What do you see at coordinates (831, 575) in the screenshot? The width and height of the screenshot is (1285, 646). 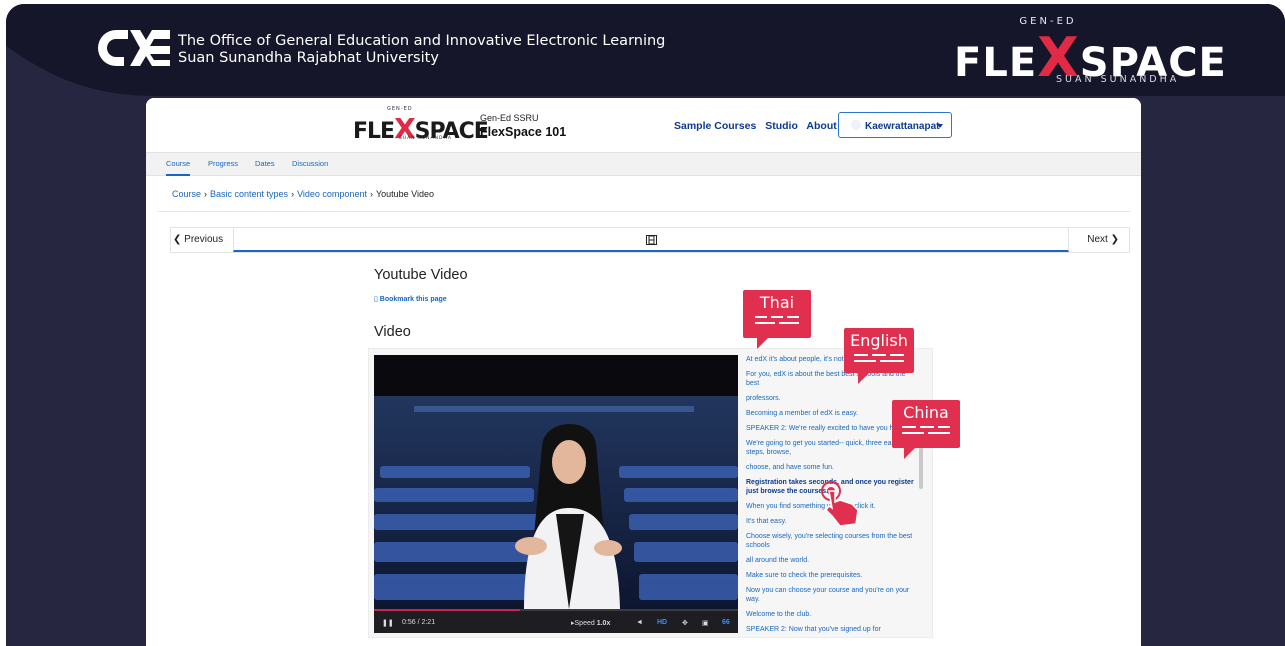 I see `transcript-line: Make sure to check the prerequisites.` at bounding box center [831, 575].